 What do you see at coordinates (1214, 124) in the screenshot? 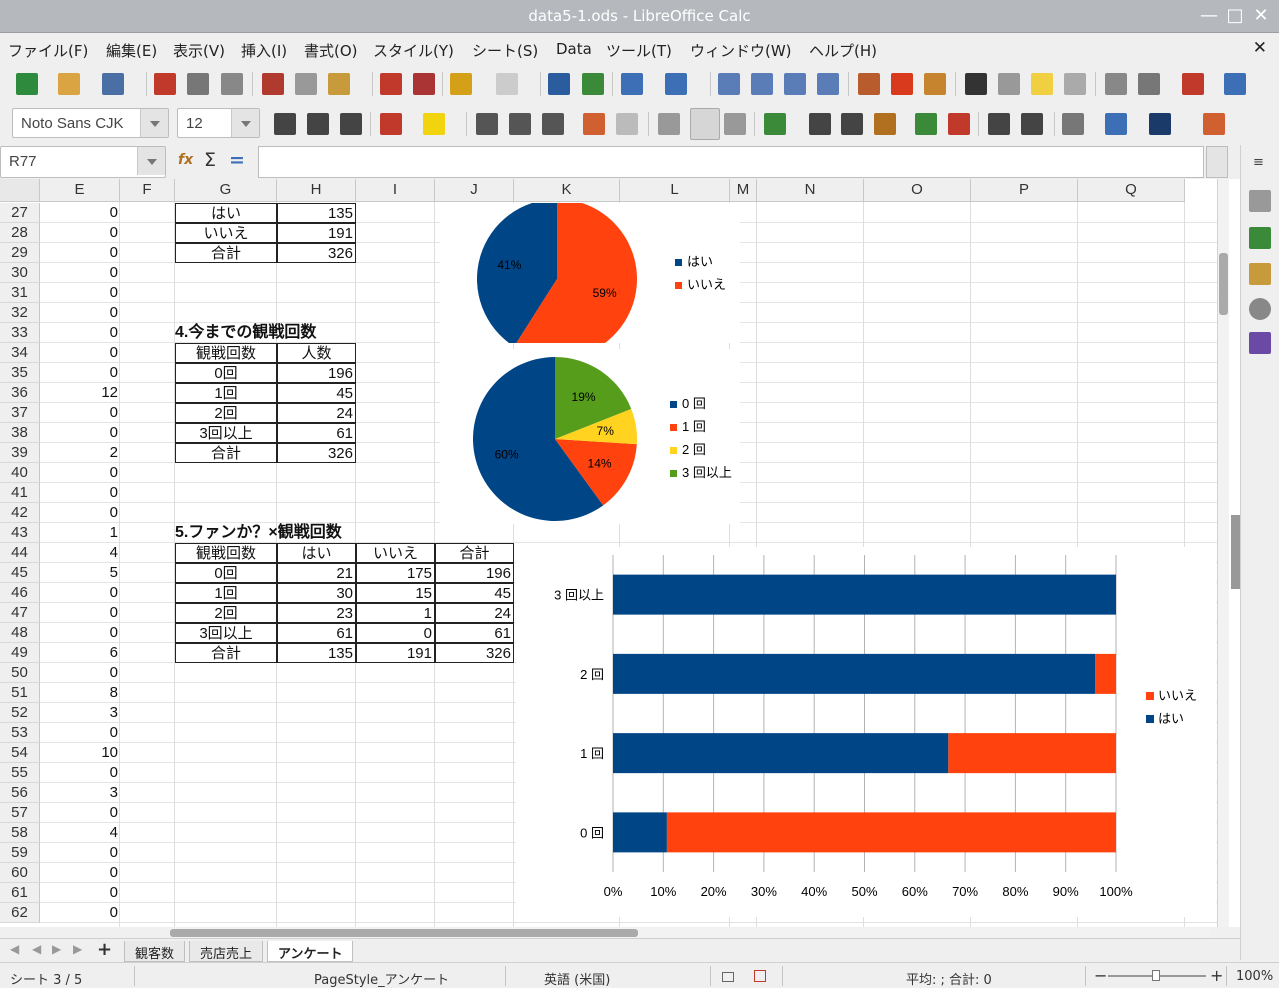
I see `conditional-format-icon` at bounding box center [1214, 124].